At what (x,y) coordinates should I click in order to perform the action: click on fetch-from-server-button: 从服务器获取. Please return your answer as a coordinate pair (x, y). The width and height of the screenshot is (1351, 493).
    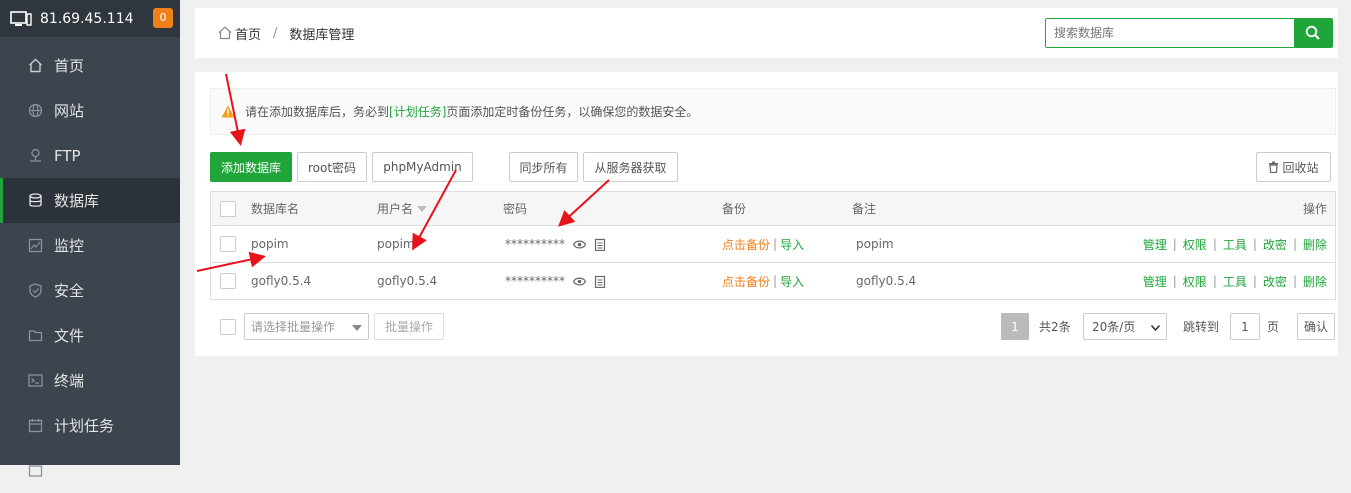
    Looking at the image, I should click on (630, 167).